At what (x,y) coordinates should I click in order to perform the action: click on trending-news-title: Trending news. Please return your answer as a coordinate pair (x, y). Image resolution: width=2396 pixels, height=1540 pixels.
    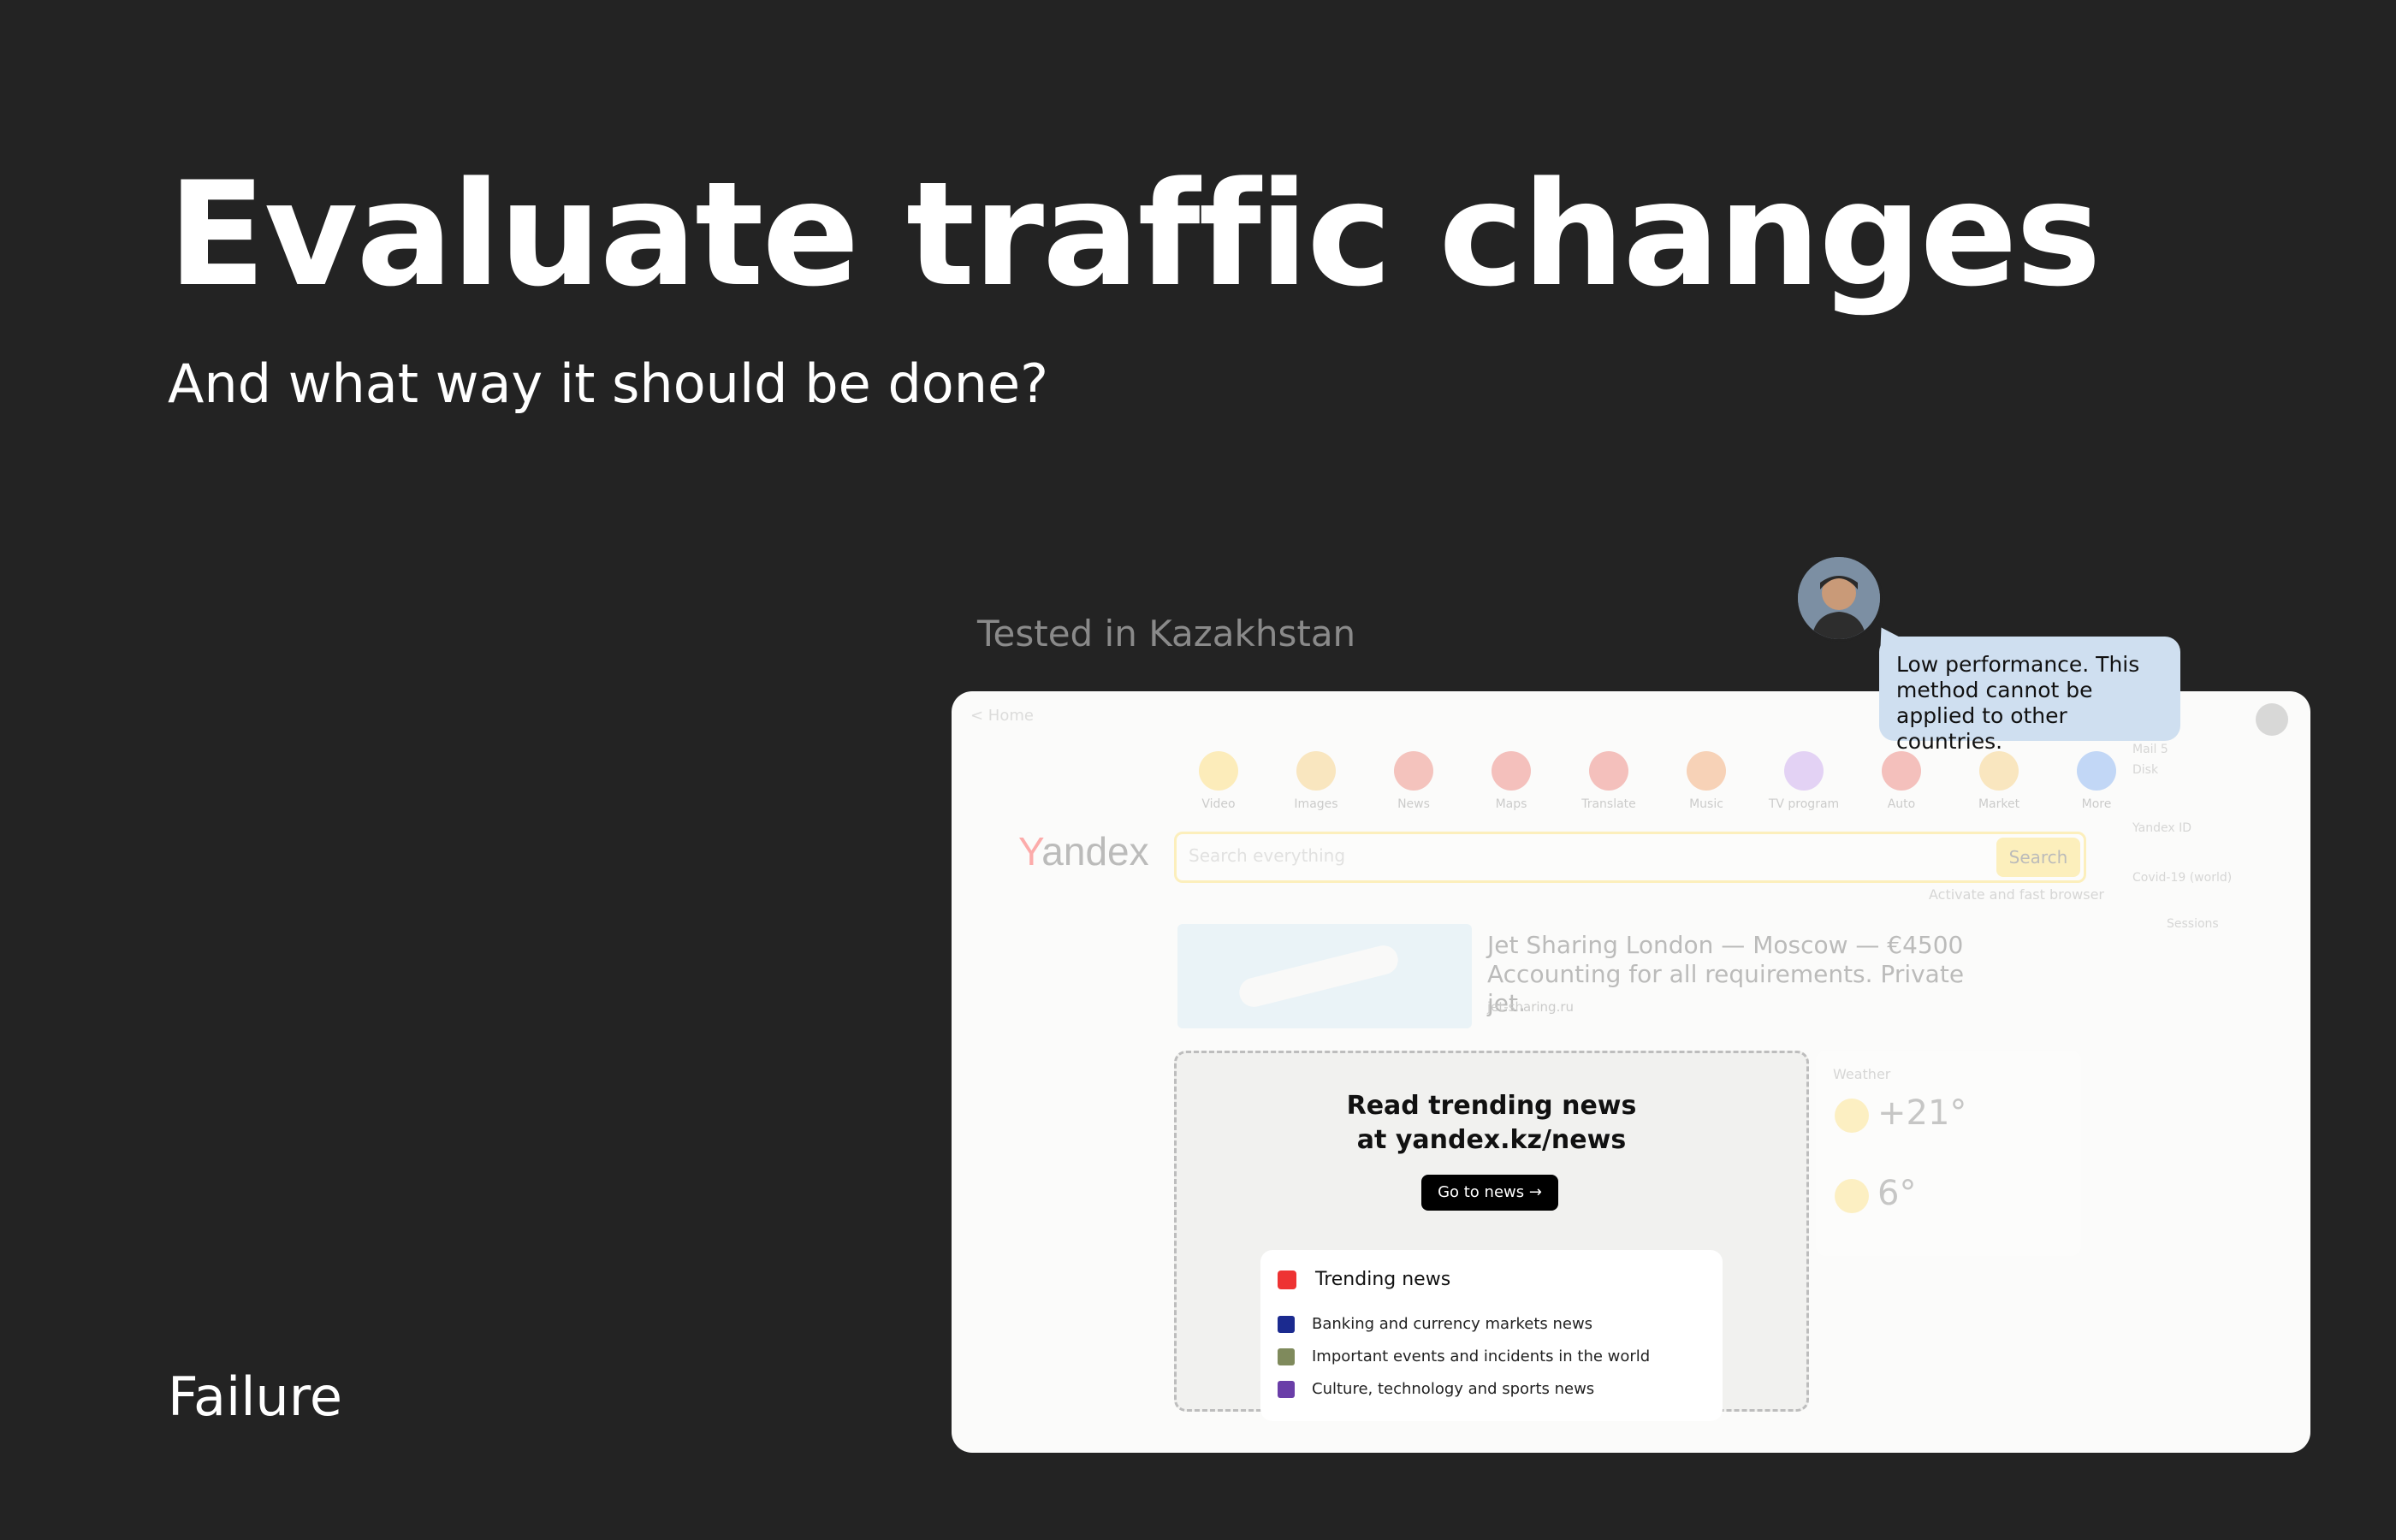
    Looking at the image, I should click on (1383, 1279).